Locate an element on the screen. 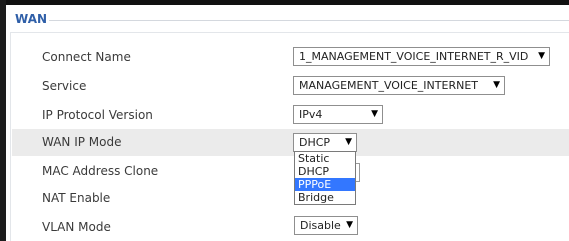 This screenshot has width=569, height=241. ip-protocol-version-select: IPv4 ▼ is located at coordinates (338, 114).